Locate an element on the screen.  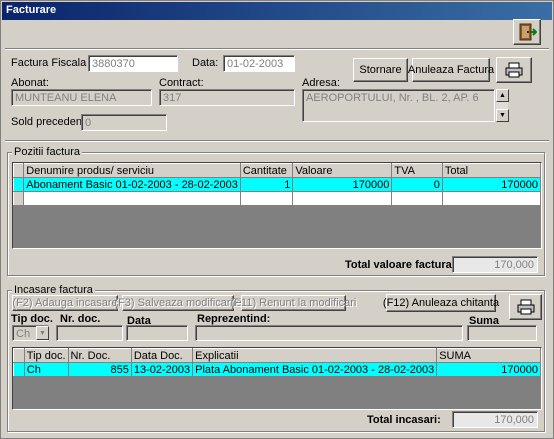
cell-valoare: 170000 is located at coordinates (342, 184).